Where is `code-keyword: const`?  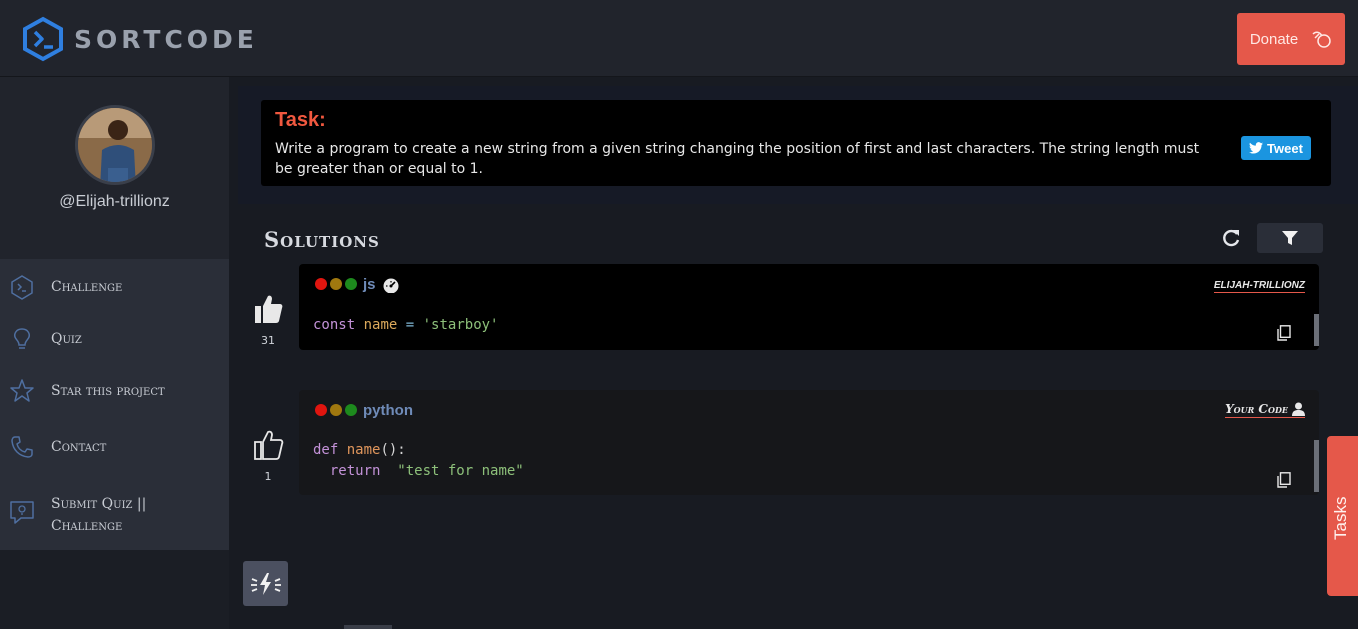
code-keyword: const is located at coordinates (334, 325).